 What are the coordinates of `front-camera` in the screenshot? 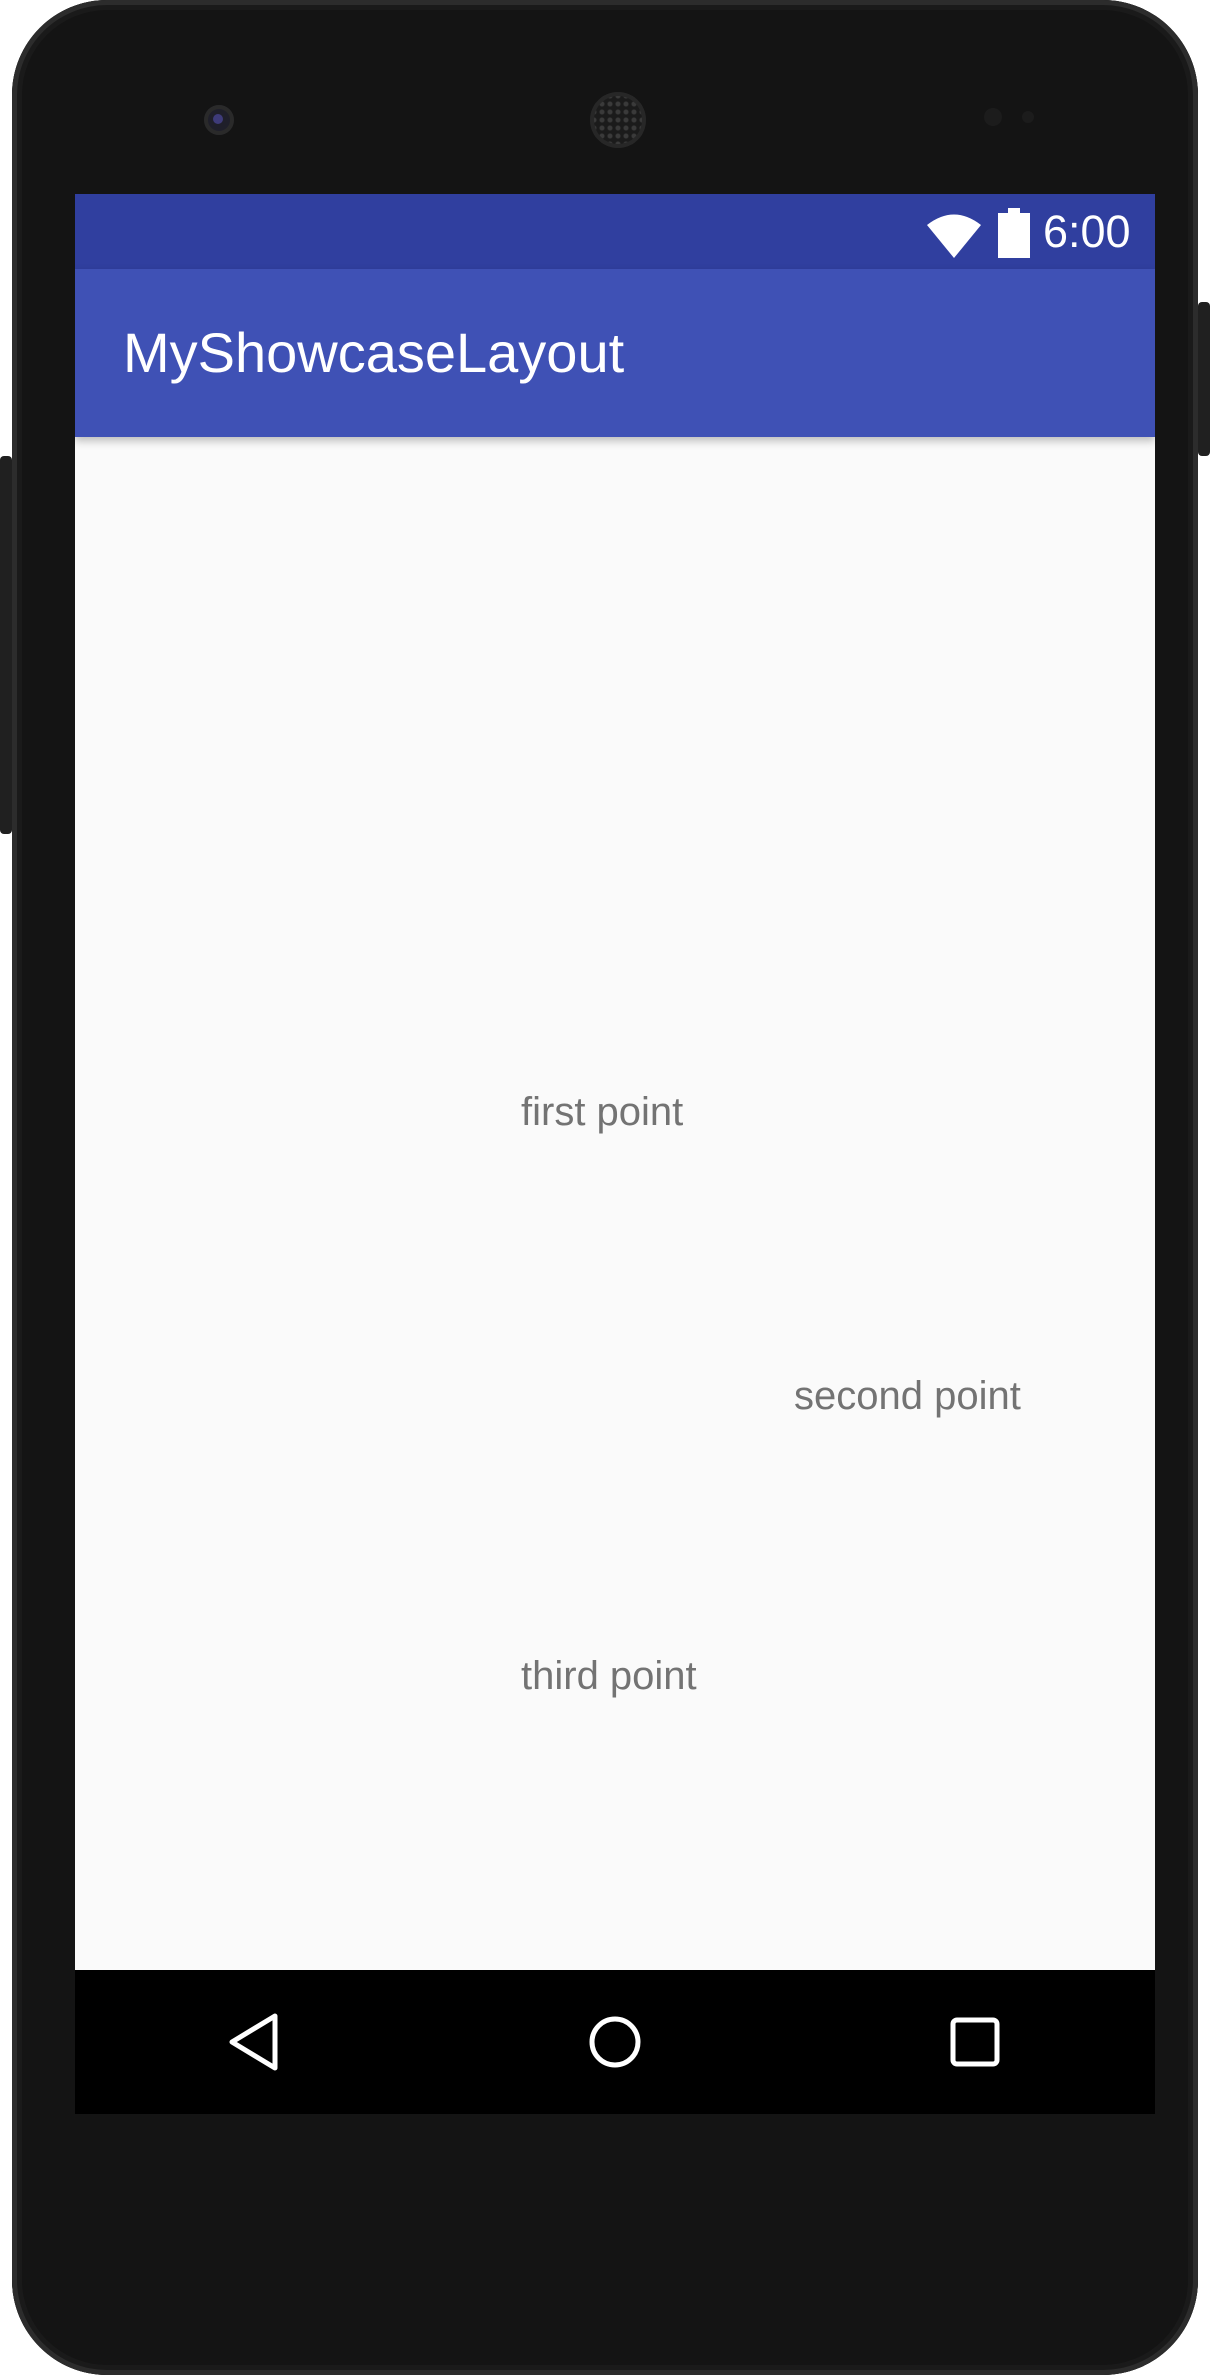 It's located at (219, 120).